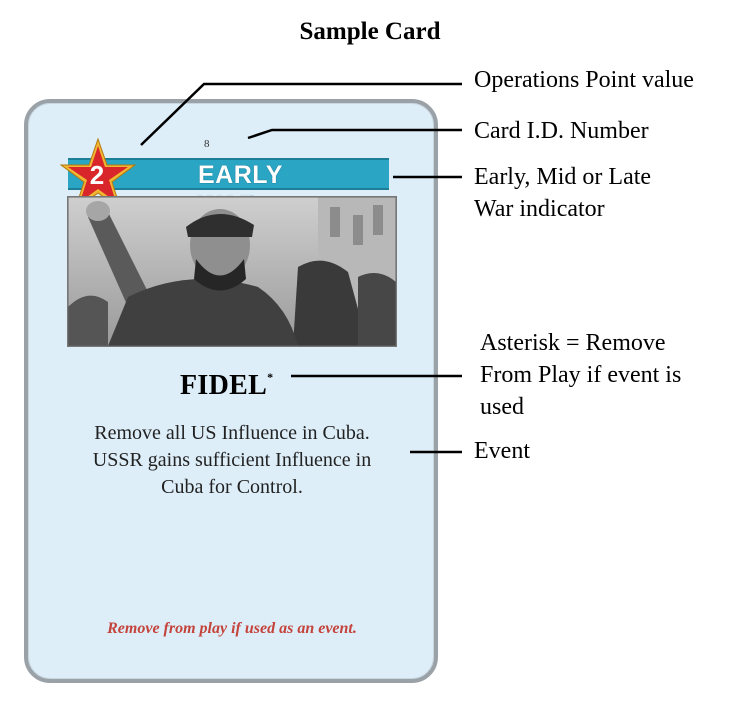 Image resolution: width=748 pixels, height=702 pixels. What do you see at coordinates (561, 131) in the screenshot?
I see `label-card-id: Card I.D. Number` at bounding box center [561, 131].